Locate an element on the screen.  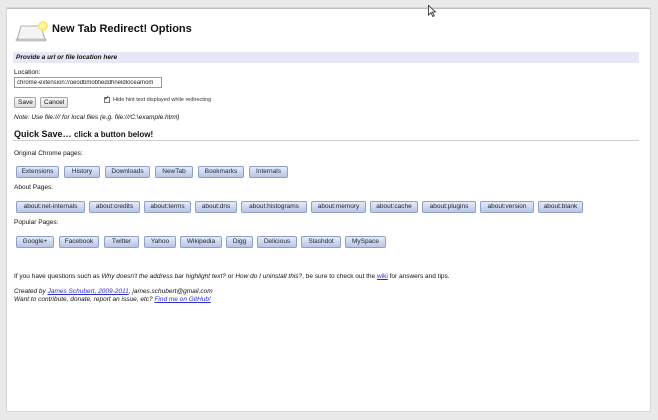
page-title: New Tab Redirect! Options is located at coordinates (122, 29).